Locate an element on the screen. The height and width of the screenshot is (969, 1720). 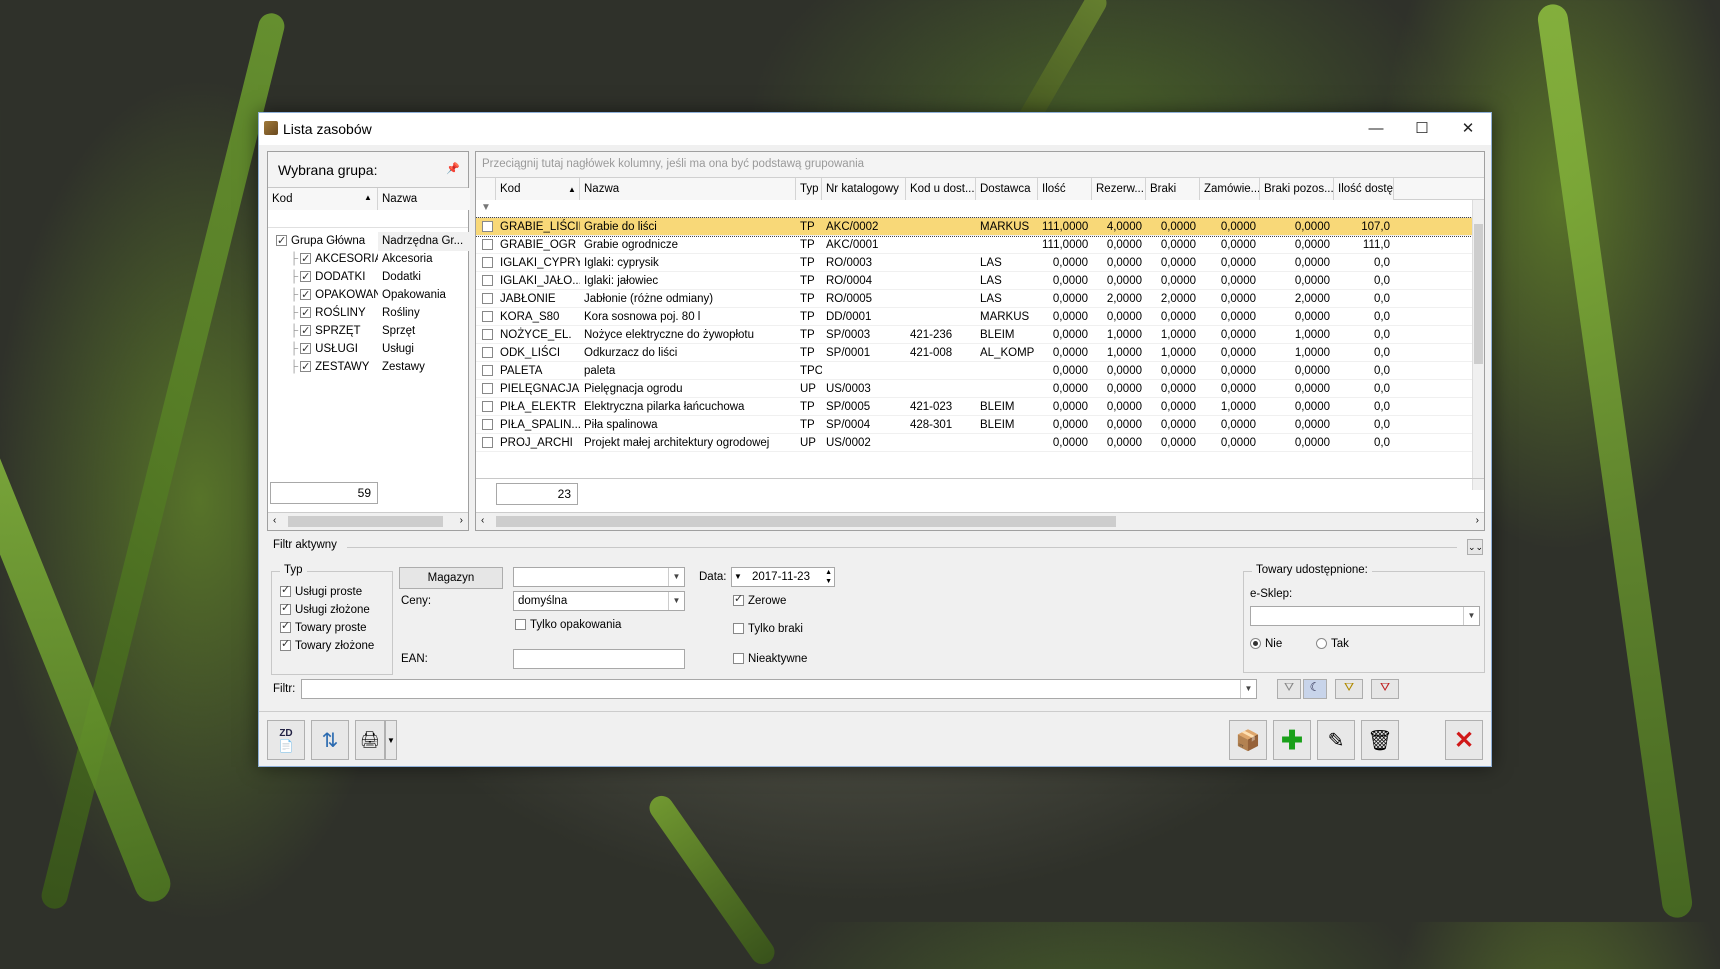
select-column-header is located at coordinates (486, 189).